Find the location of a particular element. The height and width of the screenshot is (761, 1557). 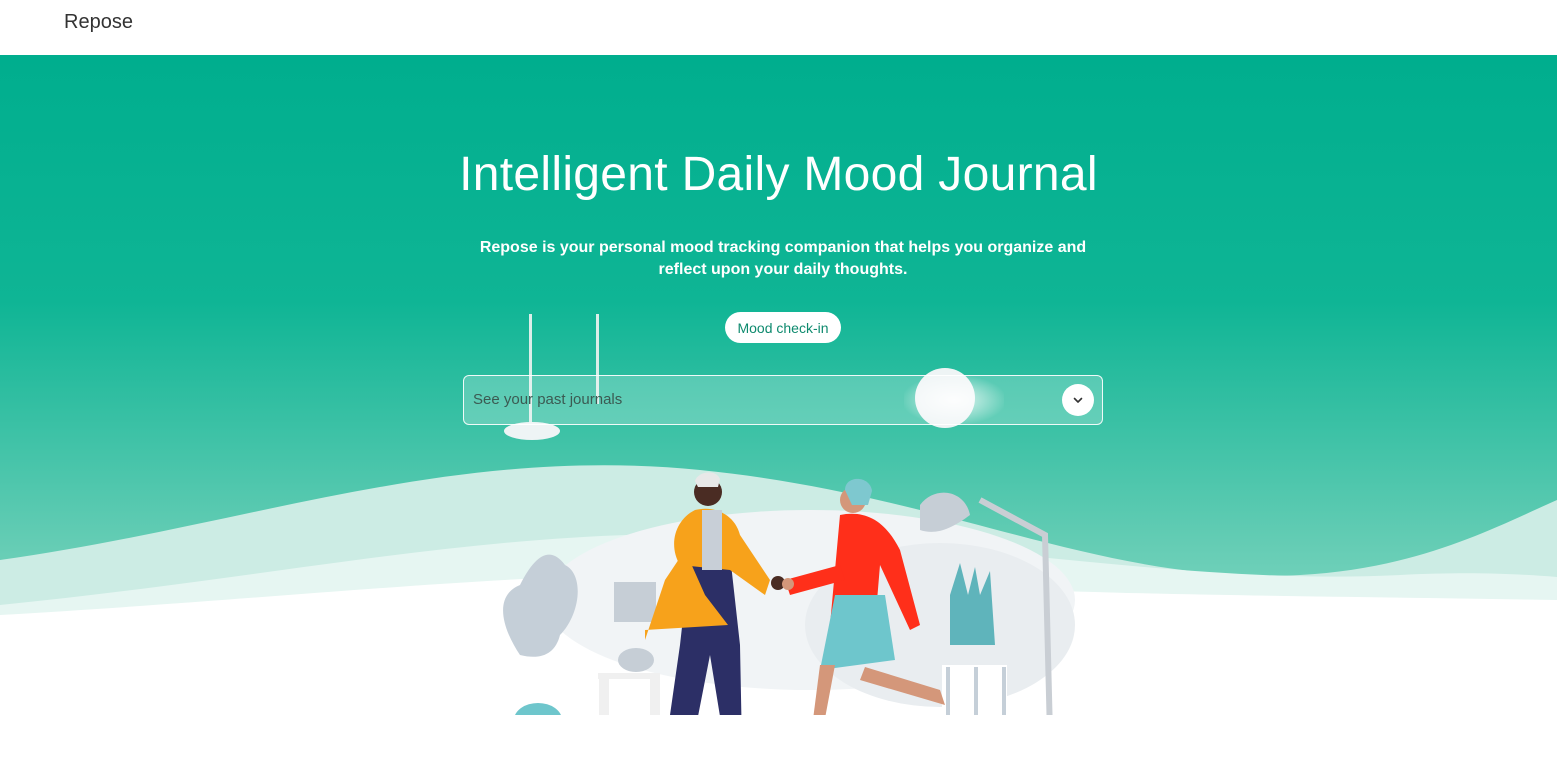

chevron-down-icon is located at coordinates (1078, 400).